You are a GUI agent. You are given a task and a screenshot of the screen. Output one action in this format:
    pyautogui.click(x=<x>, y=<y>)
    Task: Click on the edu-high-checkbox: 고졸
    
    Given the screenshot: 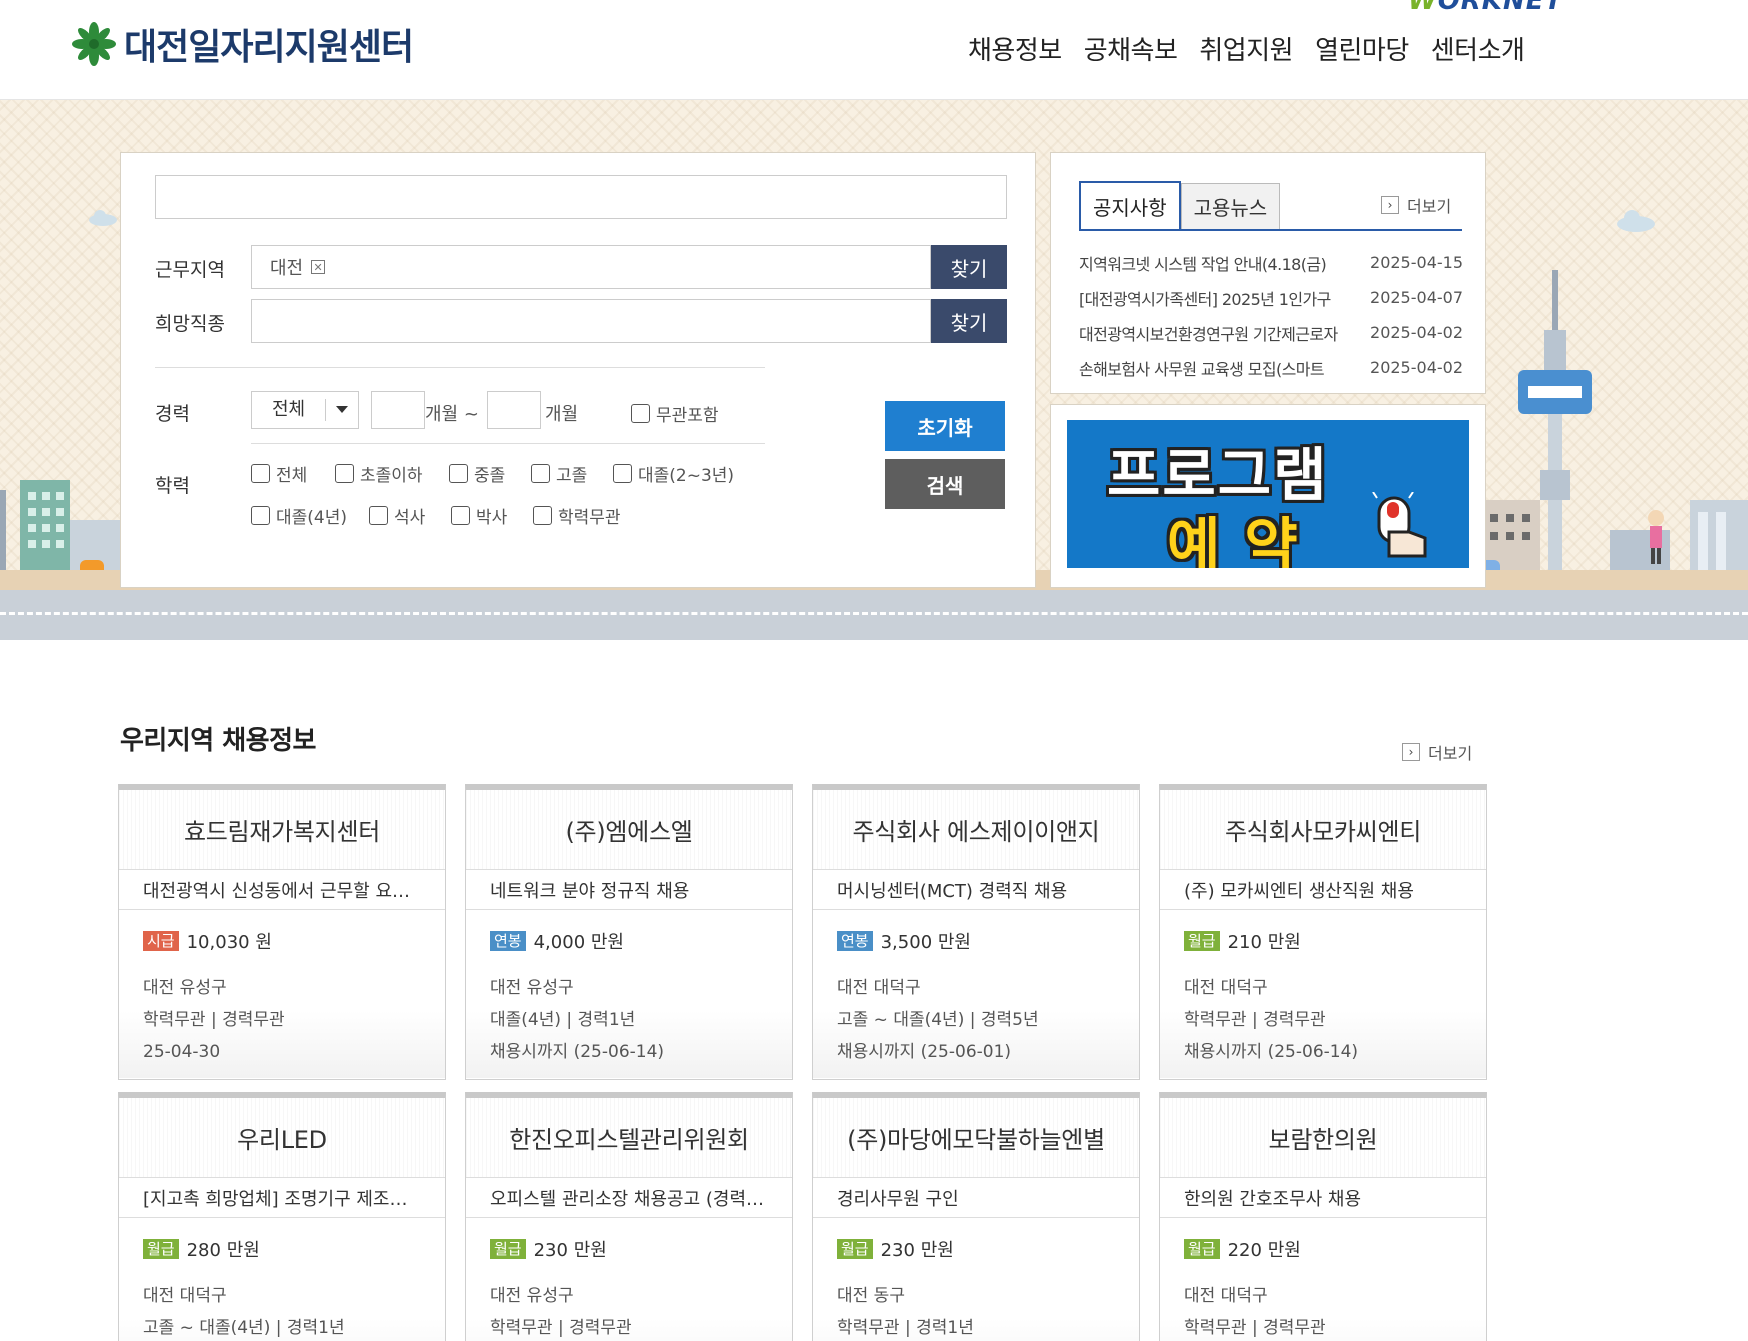 What is the action you would take?
    pyautogui.click(x=559, y=473)
    